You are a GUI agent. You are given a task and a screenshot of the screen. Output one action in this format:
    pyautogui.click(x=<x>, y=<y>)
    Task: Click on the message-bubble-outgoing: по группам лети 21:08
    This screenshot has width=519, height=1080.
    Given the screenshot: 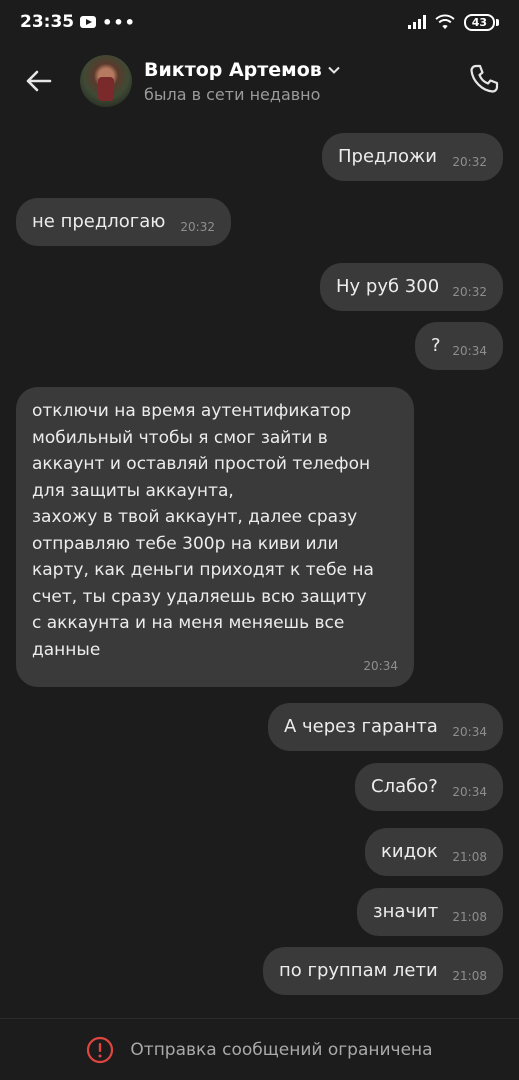 What is the action you would take?
    pyautogui.click(x=383, y=971)
    